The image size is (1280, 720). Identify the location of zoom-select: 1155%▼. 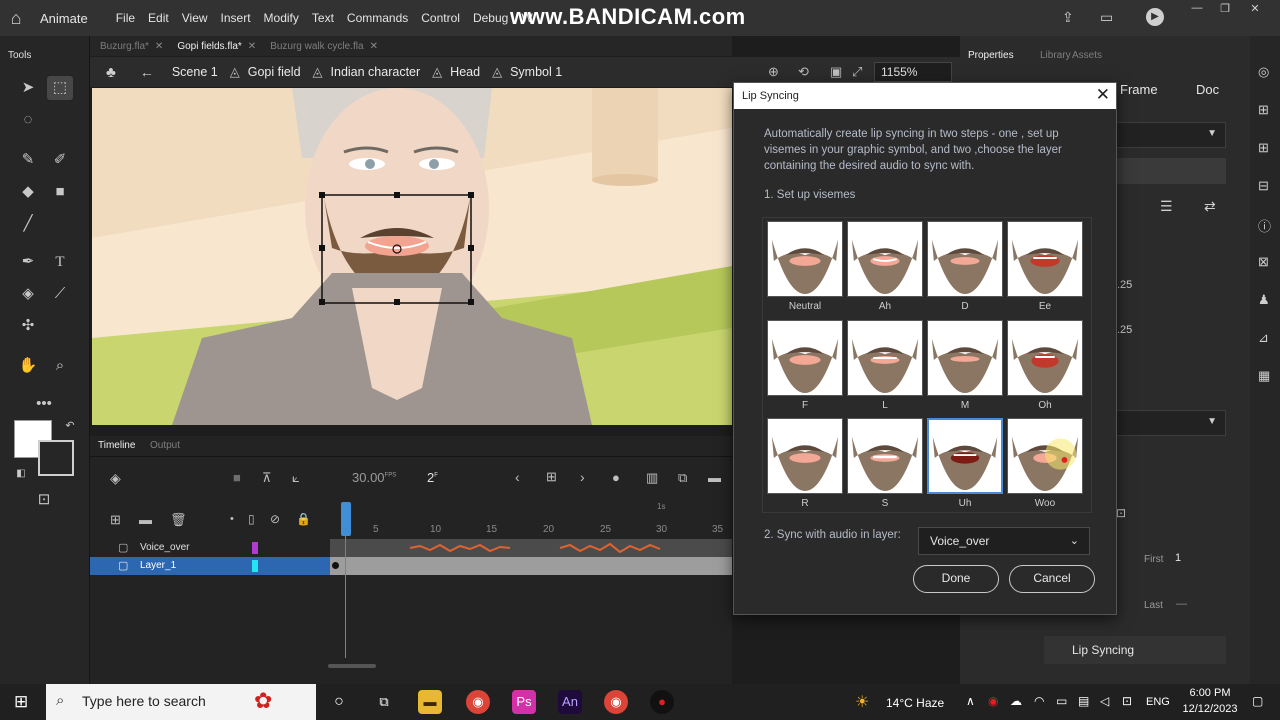
(921, 72).